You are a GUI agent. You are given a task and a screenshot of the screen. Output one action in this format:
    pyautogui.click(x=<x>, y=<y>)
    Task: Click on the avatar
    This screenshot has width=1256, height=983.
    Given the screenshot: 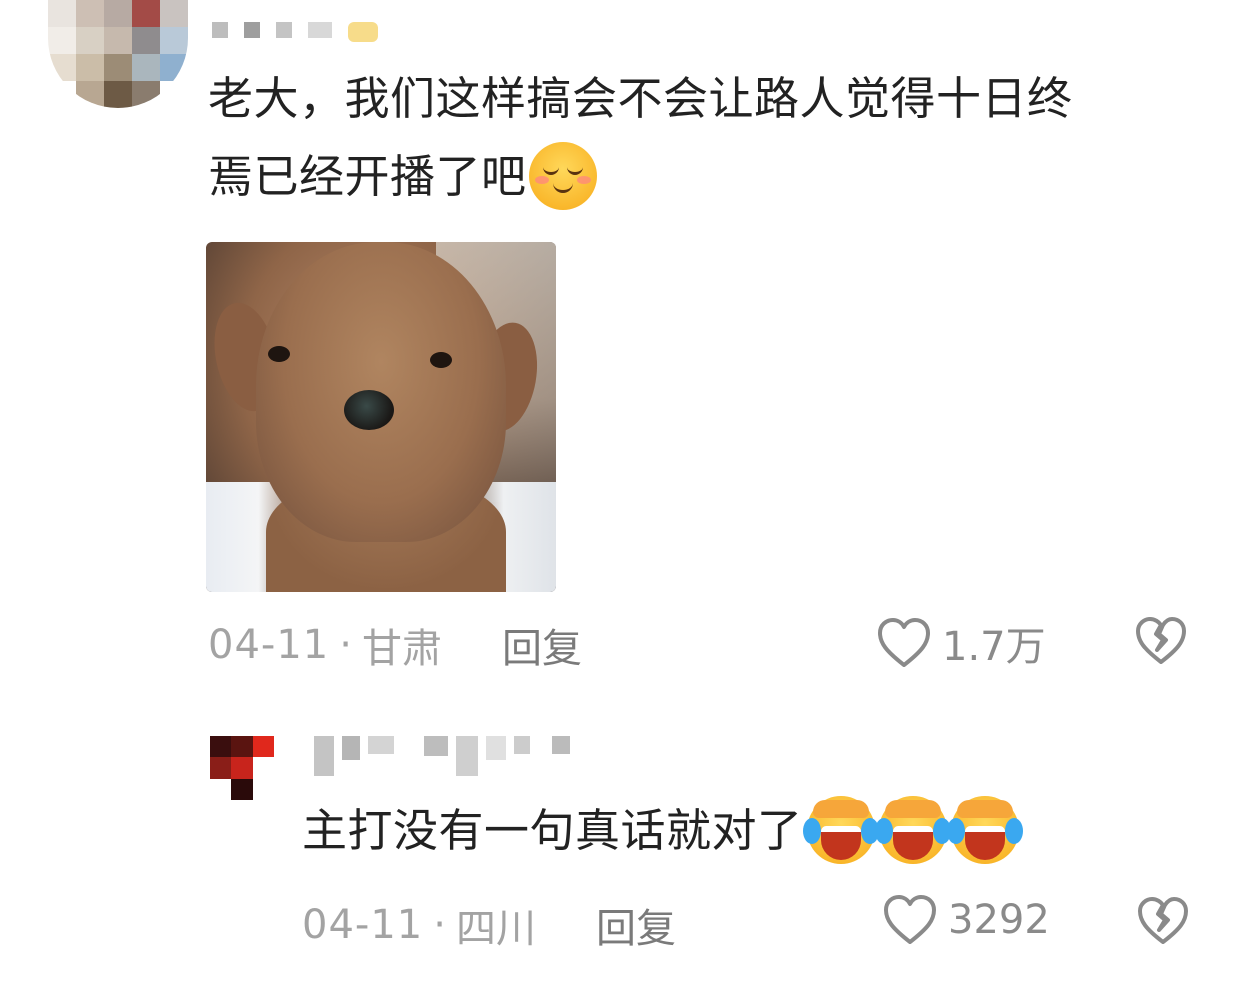 What is the action you would take?
    pyautogui.click(x=118, y=54)
    